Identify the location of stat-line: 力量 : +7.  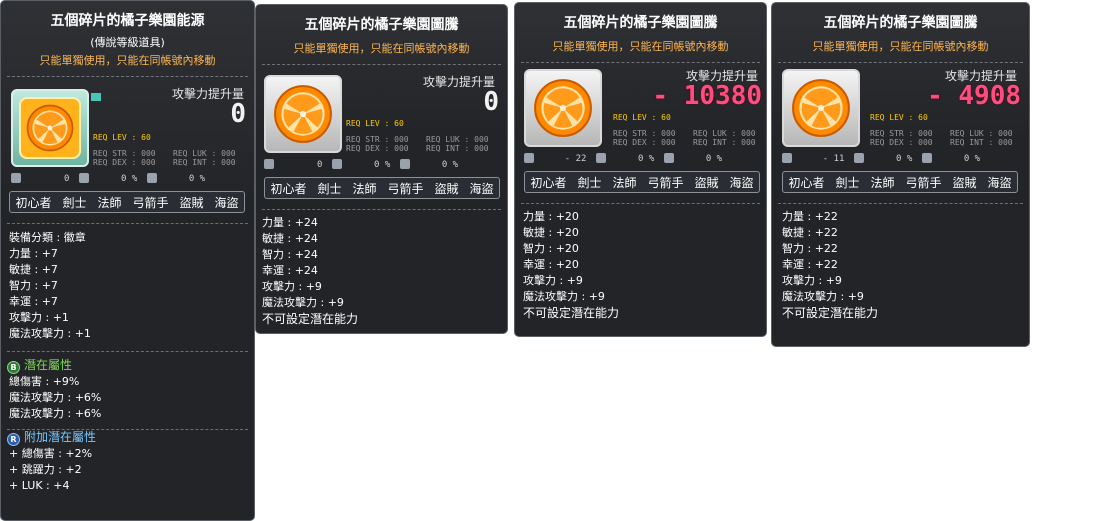
(33, 253).